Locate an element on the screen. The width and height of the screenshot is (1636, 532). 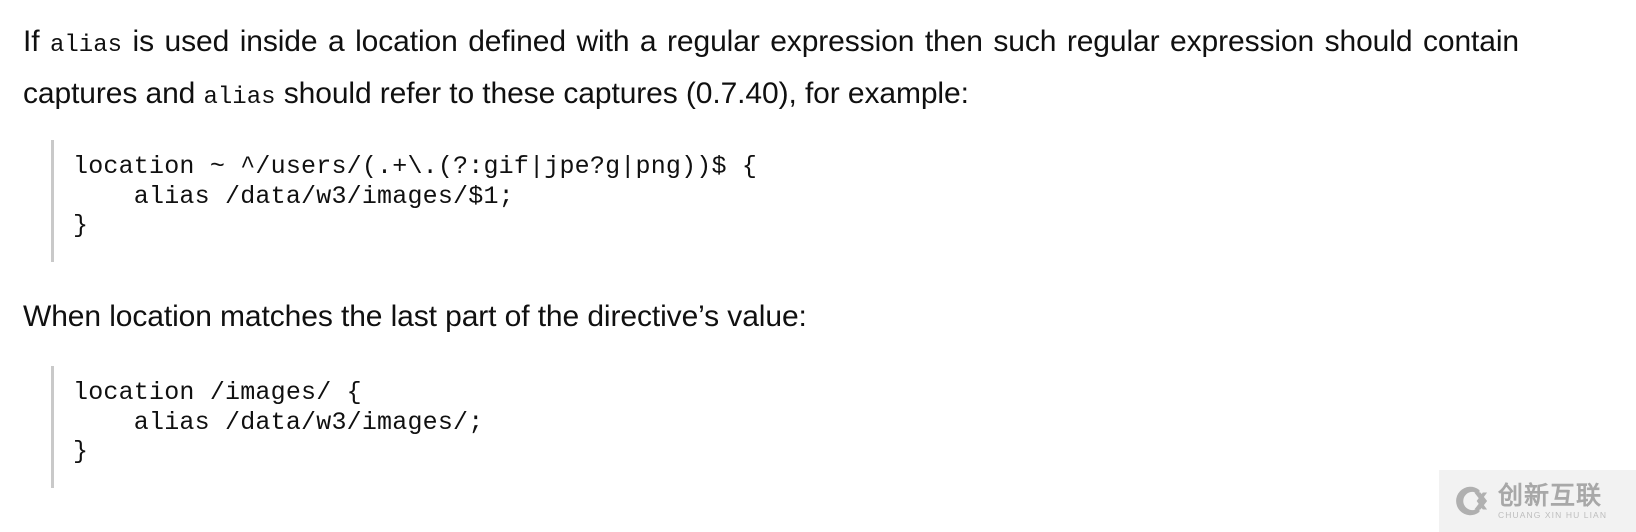
inline-code-alias-1: alias is located at coordinates (86, 45).